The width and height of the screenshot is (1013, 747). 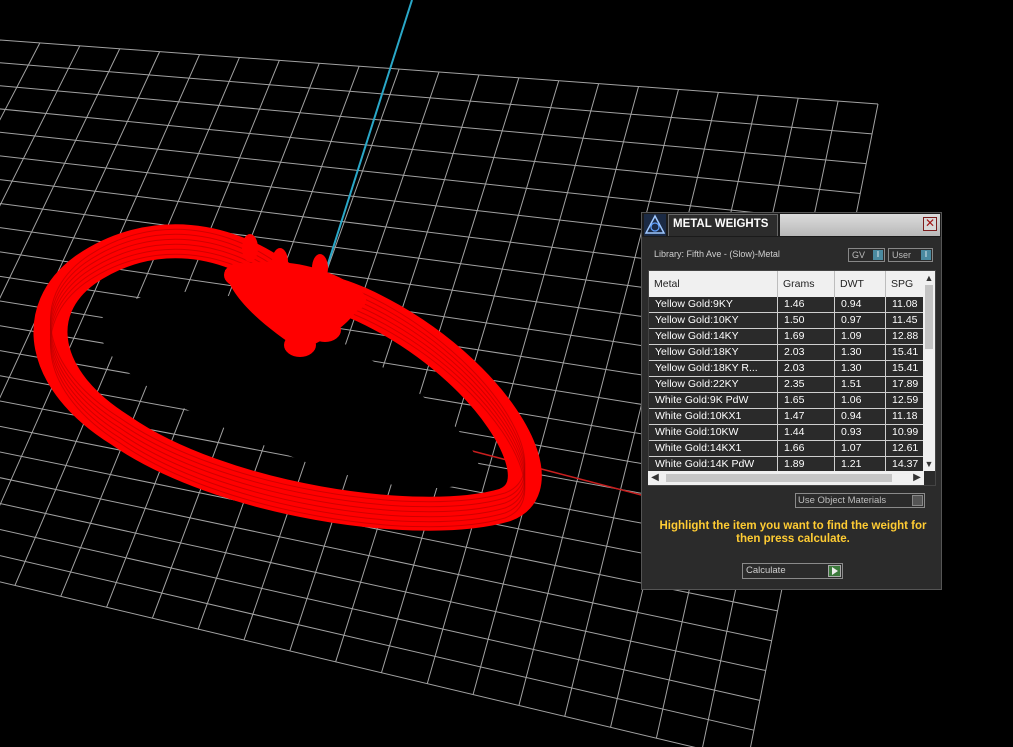 I want to click on cell-metal: White Gold:10KW, so click(x=713, y=432).